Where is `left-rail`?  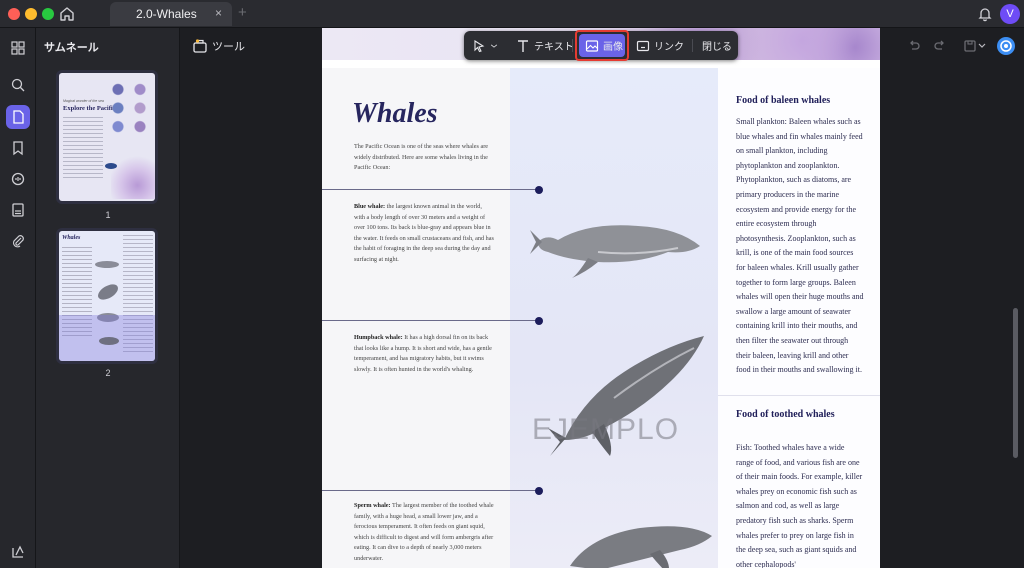 left-rail is located at coordinates (18, 298).